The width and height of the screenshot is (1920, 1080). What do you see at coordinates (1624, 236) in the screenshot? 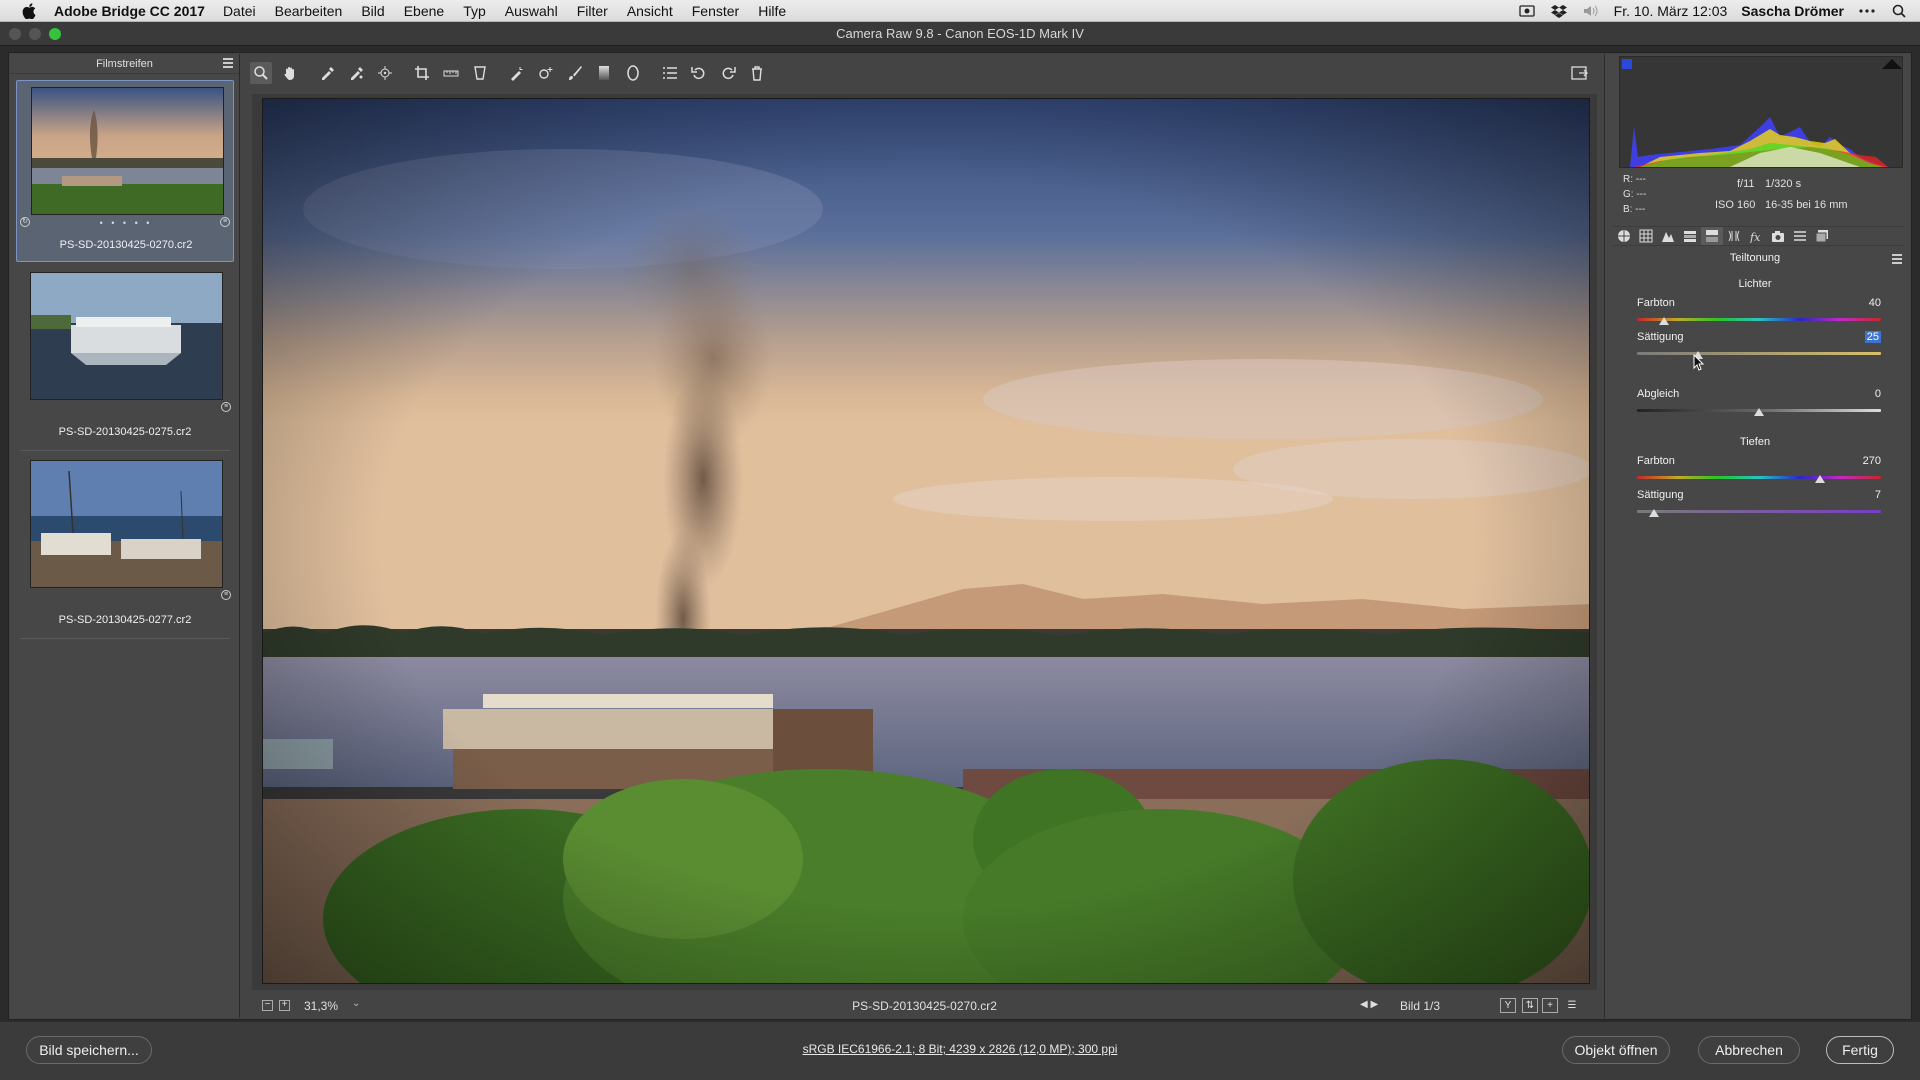
I see `basic-tab-icon` at bounding box center [1624, 236].